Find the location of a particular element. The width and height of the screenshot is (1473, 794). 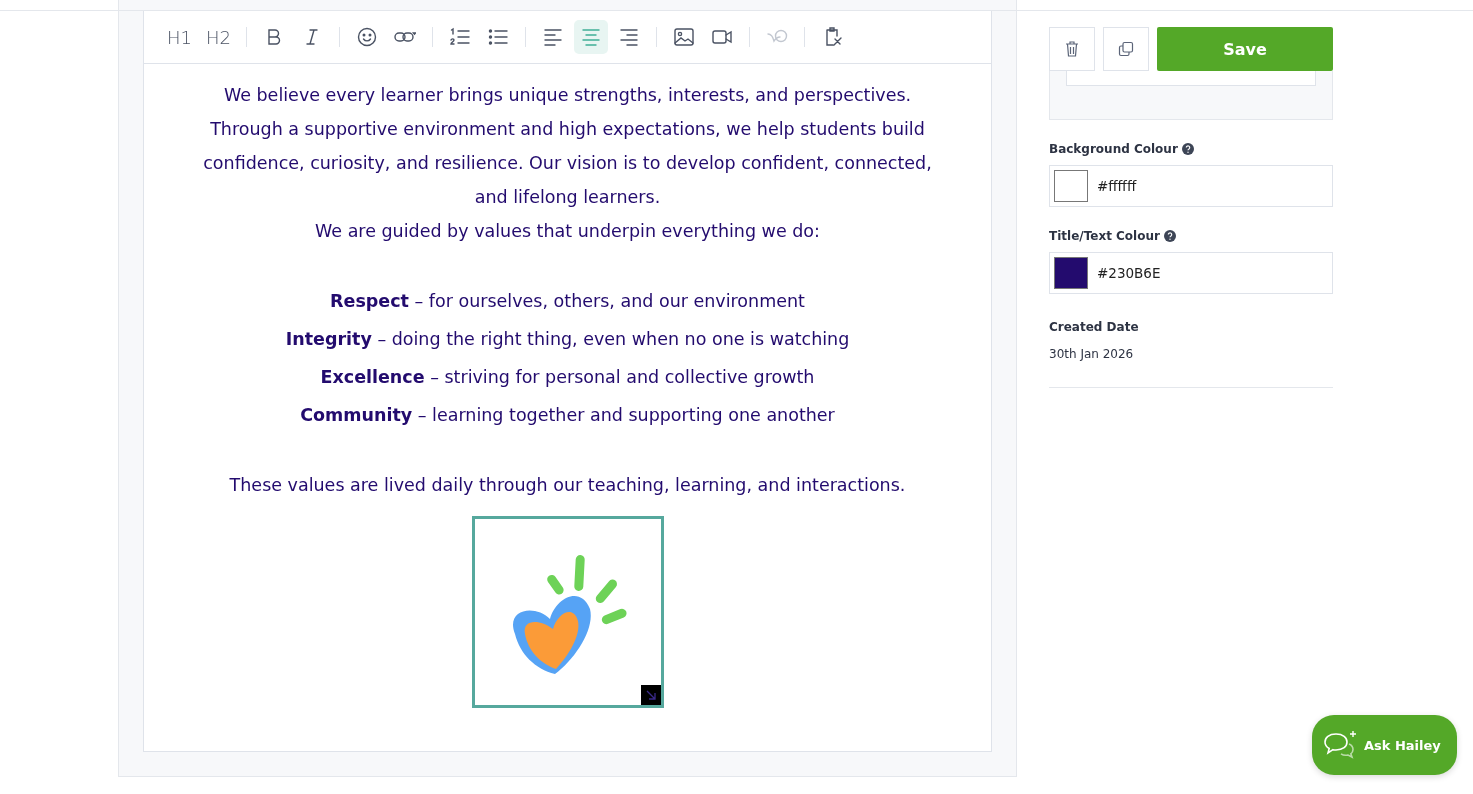

value-line: Excellence – striving for personal and collective growth is located at coordinates (567, 377).